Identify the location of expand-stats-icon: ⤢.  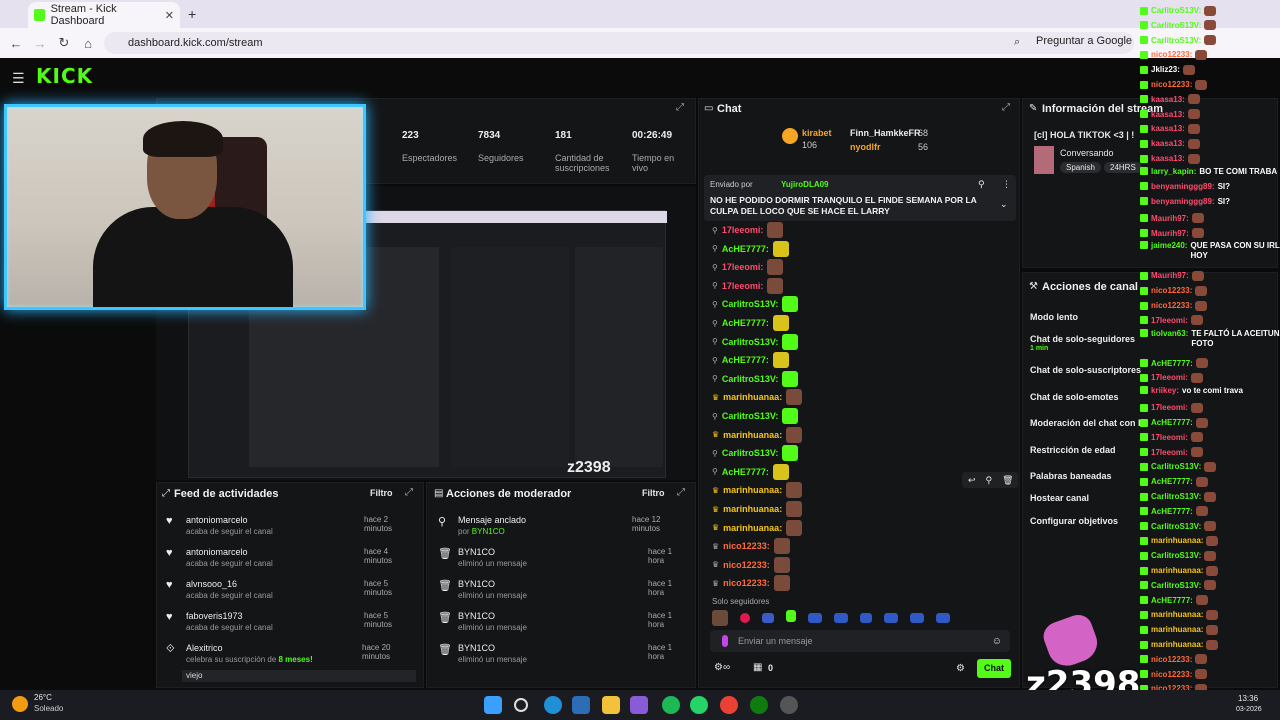
(680, 107).